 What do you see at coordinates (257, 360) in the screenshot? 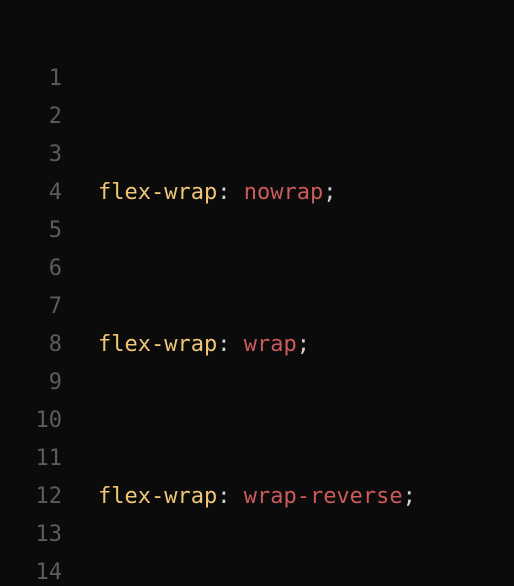
I see `code-line: 9` at bounding box center [257, 360].